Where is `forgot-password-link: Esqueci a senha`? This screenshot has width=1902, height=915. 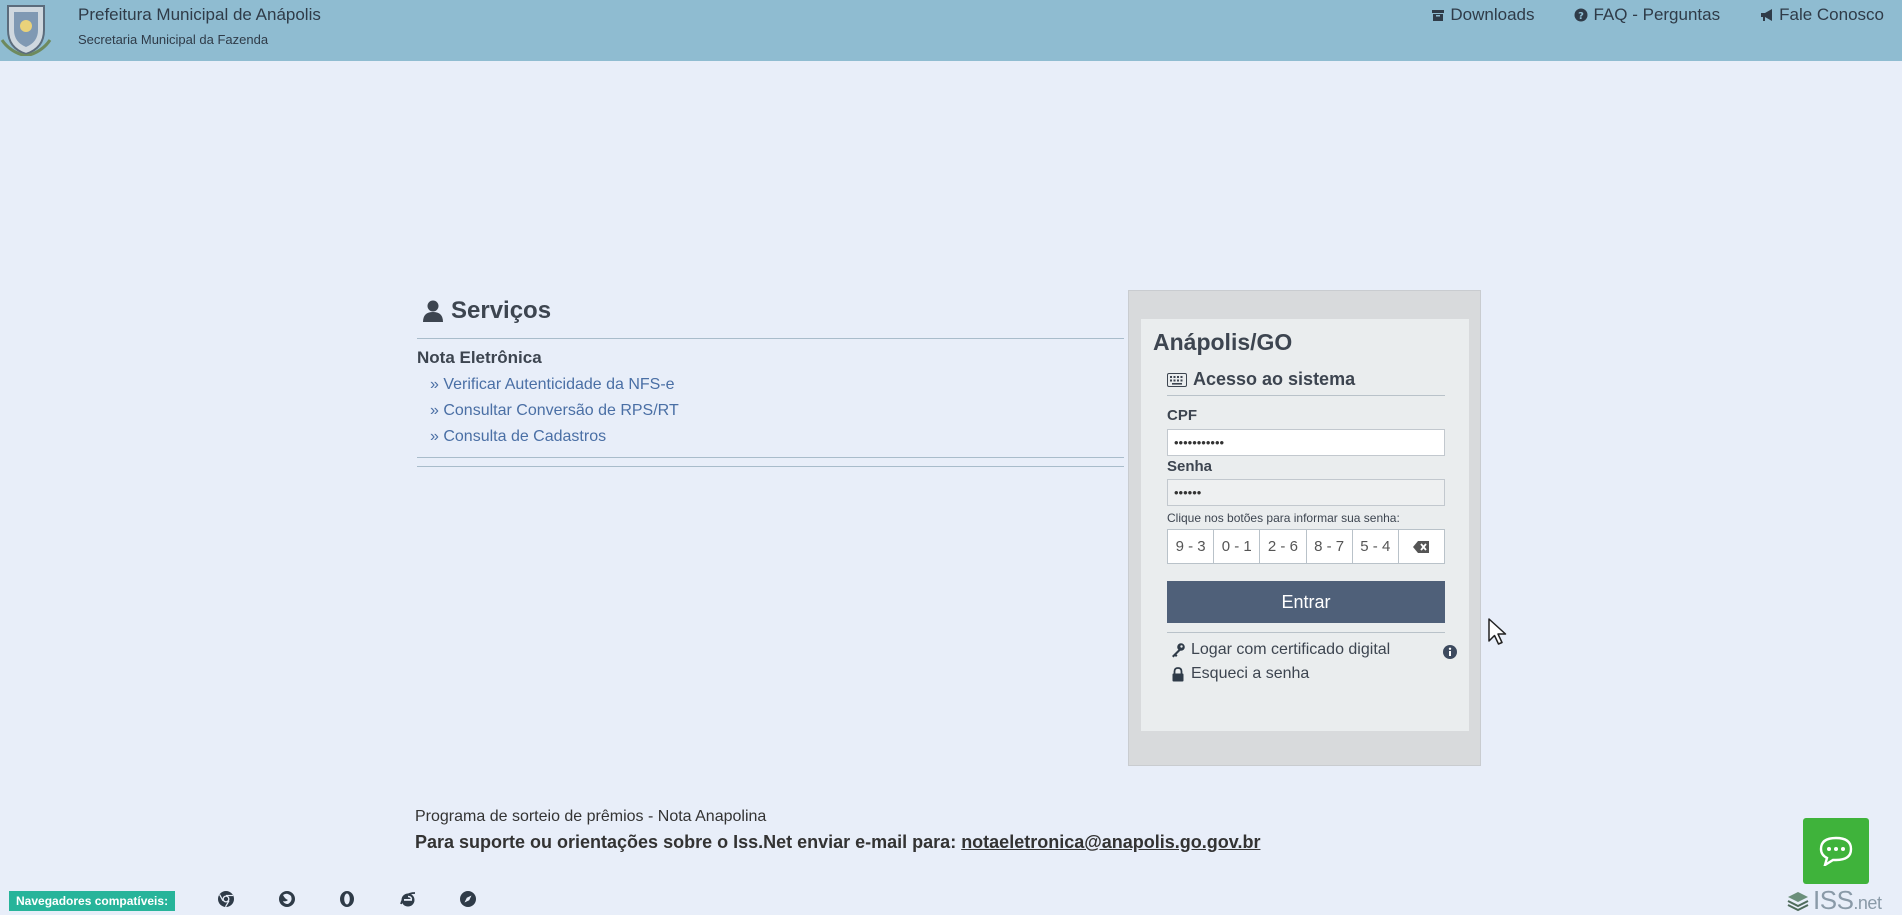
forgot-password-link: Esqueci a senha is located at coordinates (1240, 674).